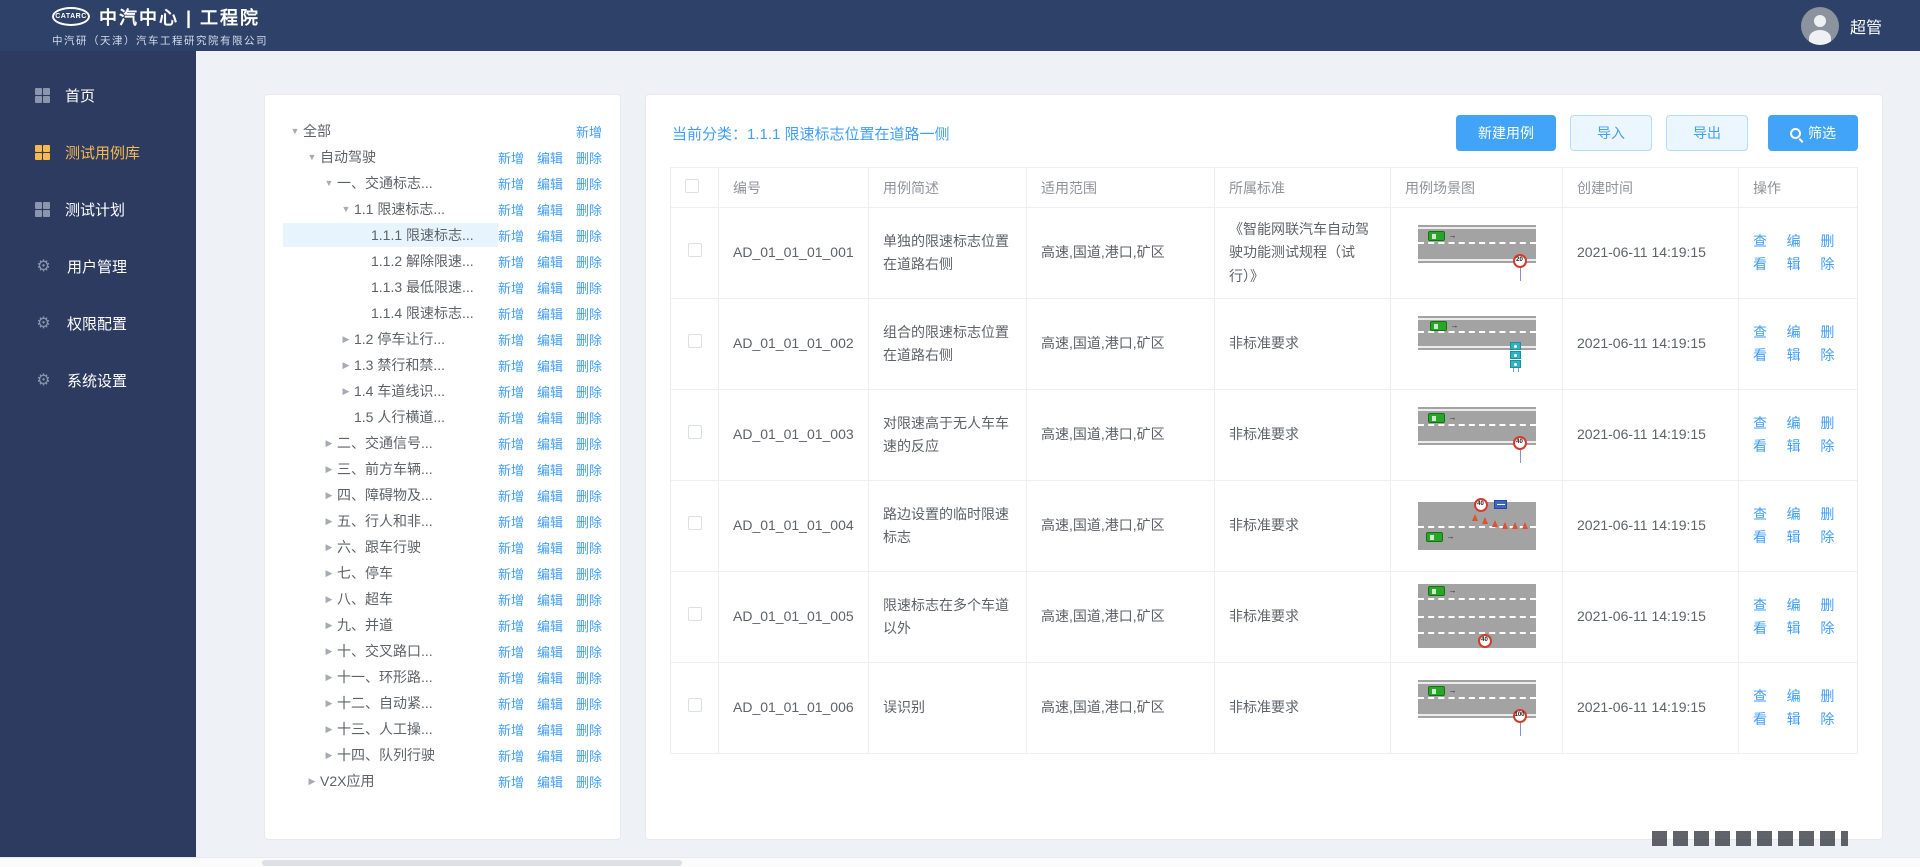 This screenshot has height=867, width=1920. What do you see at coordinates (98, 152) in the screenshot?
I see `sidebar-item-test-case-library: 测试用例库` at bounding box center [98, 152].